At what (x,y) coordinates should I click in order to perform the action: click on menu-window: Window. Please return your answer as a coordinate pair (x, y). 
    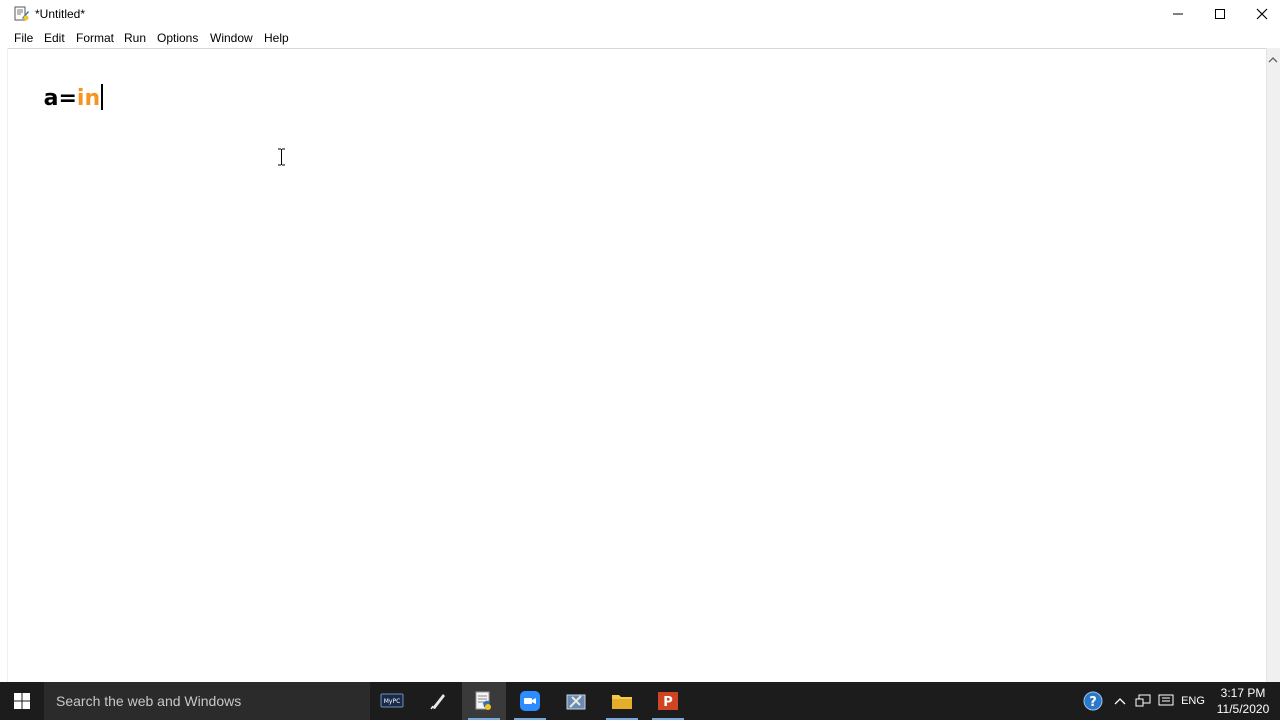
    Looking at the image, I should click on (231, 38).